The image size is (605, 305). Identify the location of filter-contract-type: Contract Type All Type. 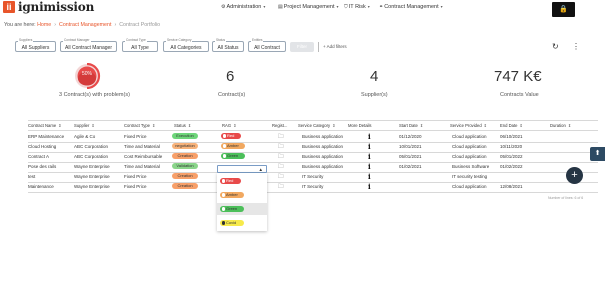
(140, 45).